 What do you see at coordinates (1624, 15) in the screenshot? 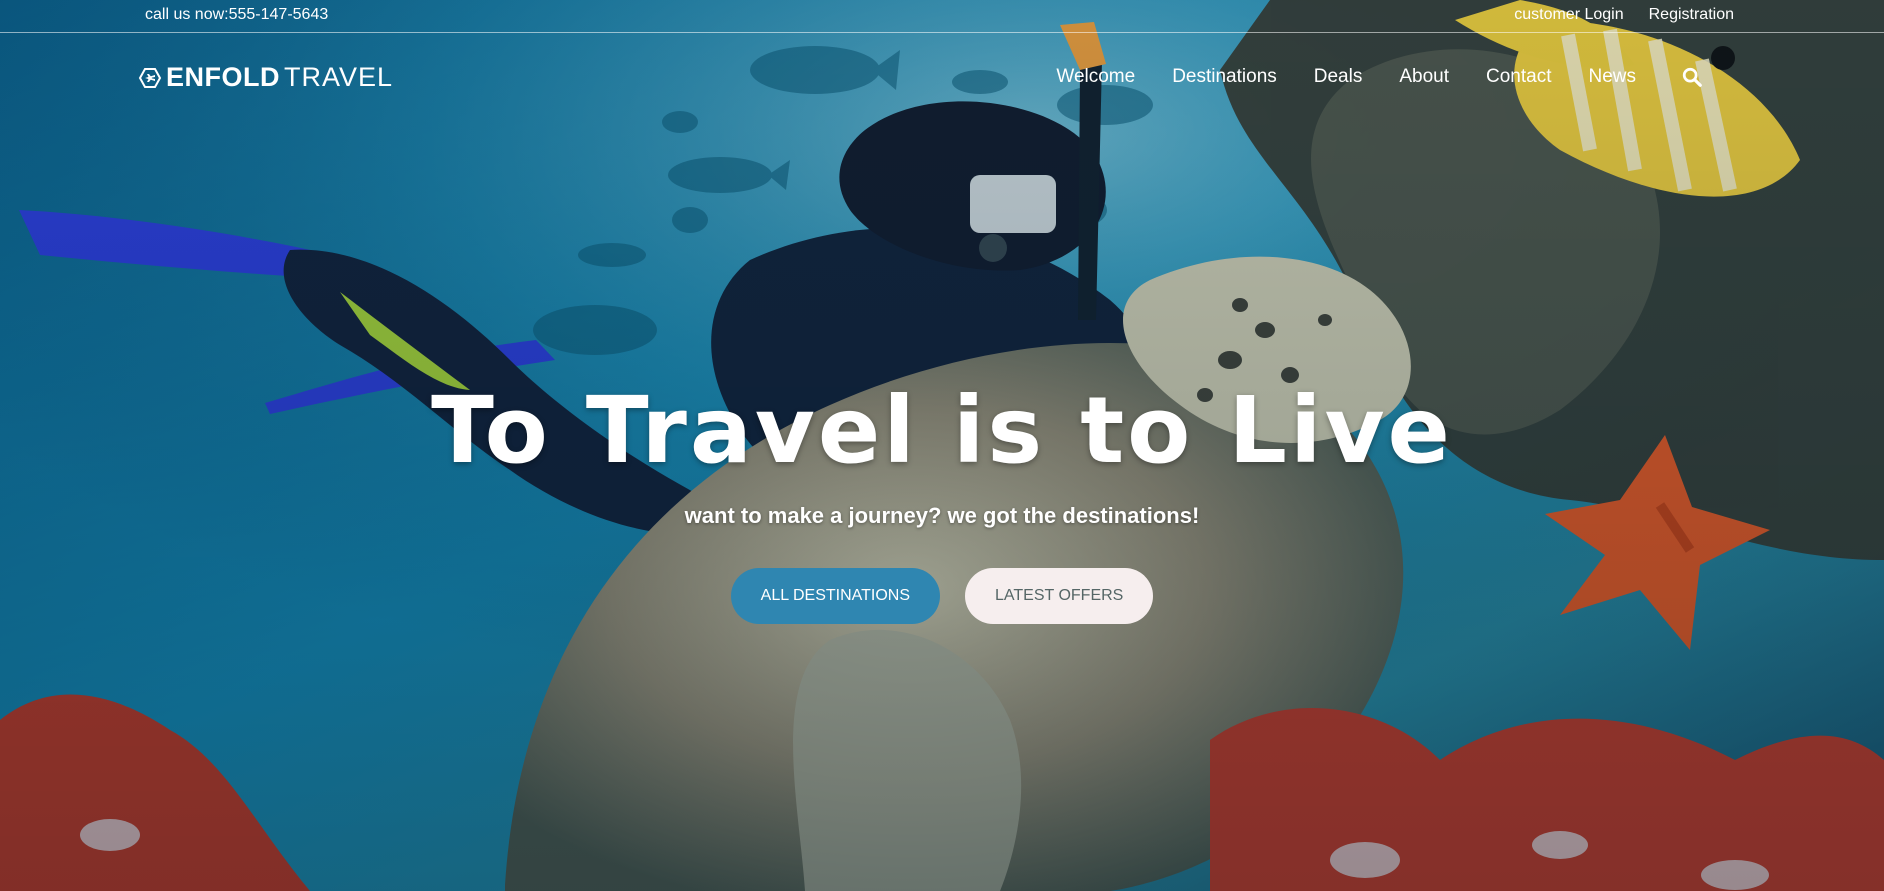
I see `account-links: customer Login Registration` at bounding box center [1624, 15].